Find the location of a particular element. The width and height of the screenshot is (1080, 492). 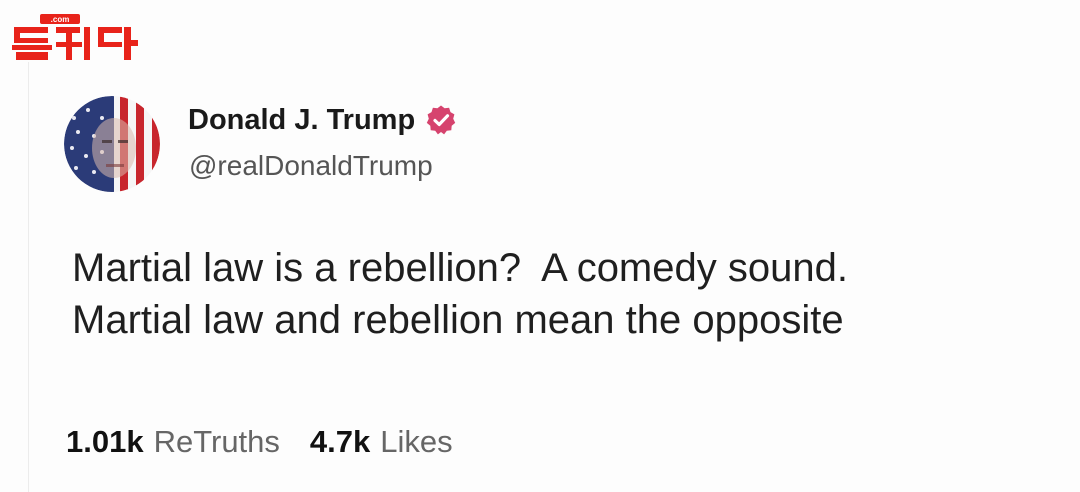

author-display-name: Donald J. Trump is located at coordinates (301, 120).